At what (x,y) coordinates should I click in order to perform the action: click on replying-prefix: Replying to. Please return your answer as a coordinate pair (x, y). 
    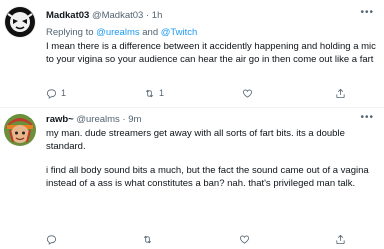
    Looking at the image, I should click on (70, 32).